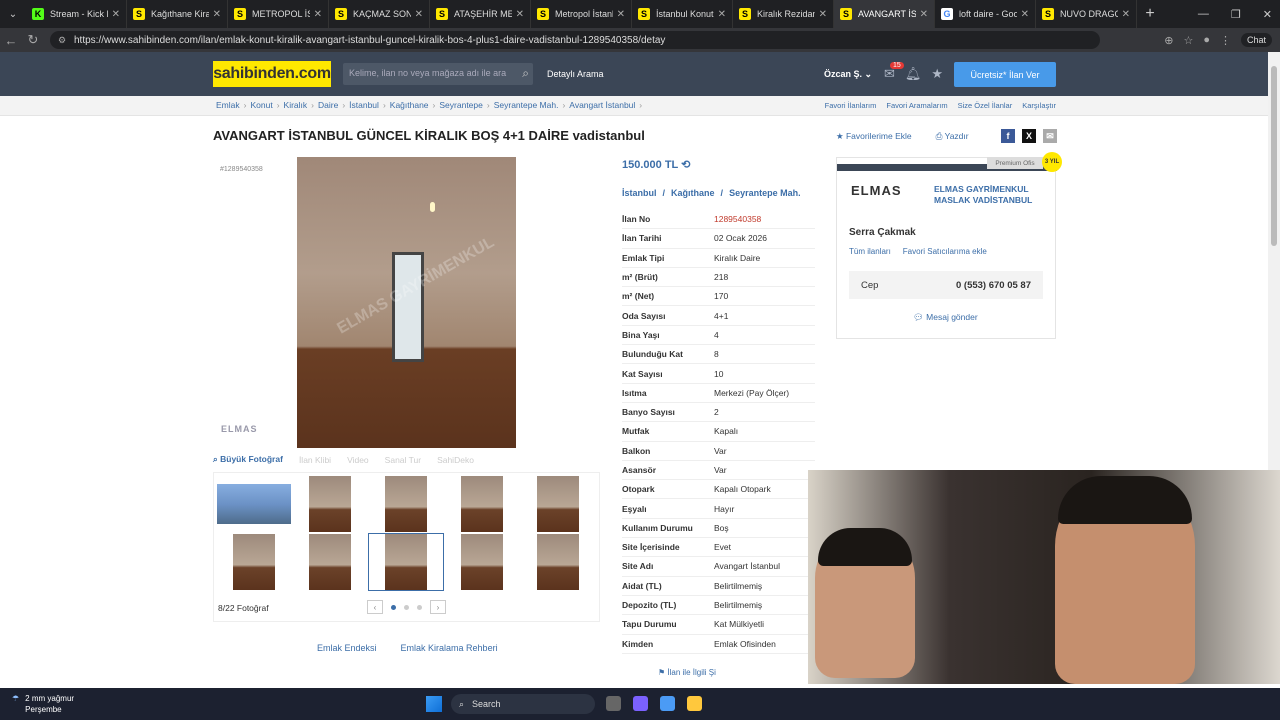  I want to click on zoom-icon: ⊕, so click(1168, 40).